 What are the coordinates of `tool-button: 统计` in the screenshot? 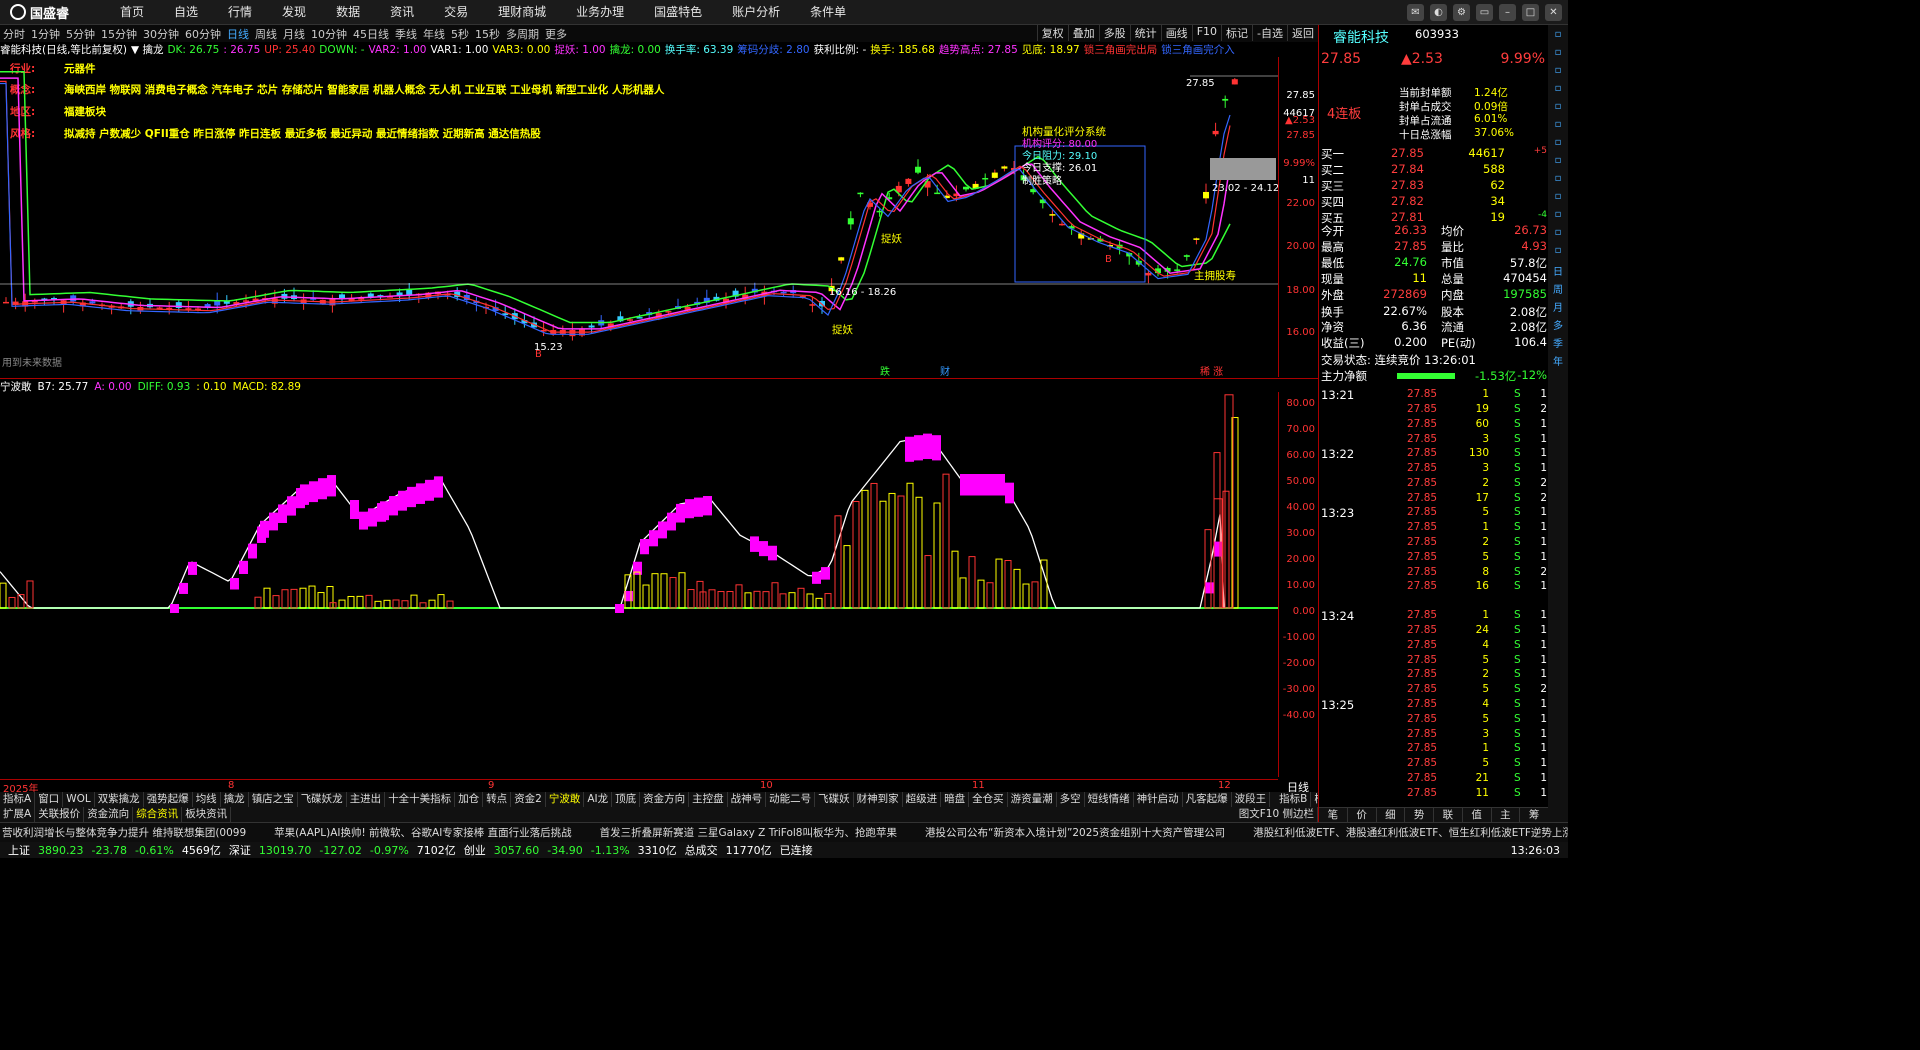 It's located at (1145, 33).